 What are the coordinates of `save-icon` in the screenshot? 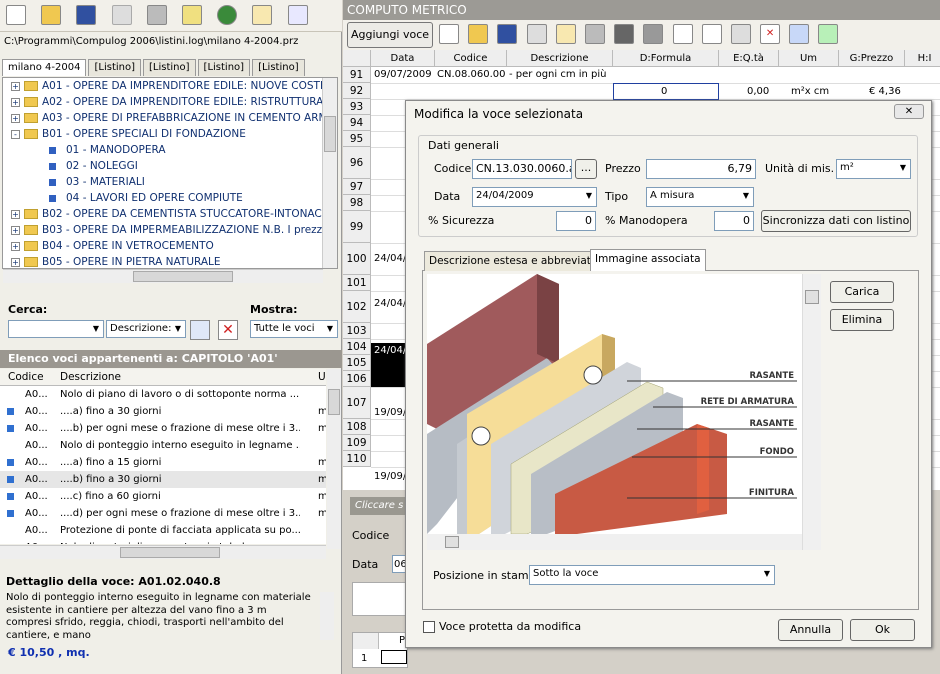 It's located at (86, 15).